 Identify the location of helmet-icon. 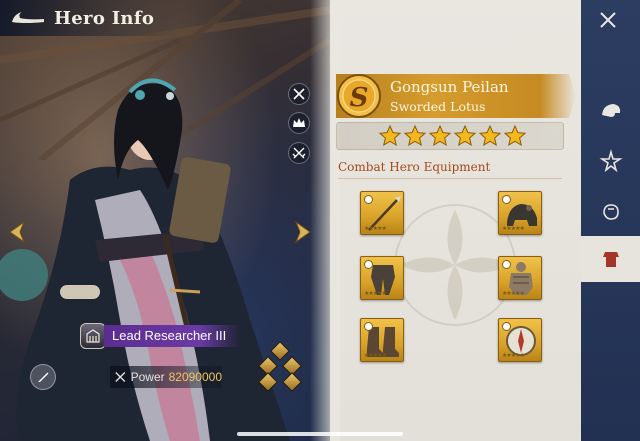
(610, 110).